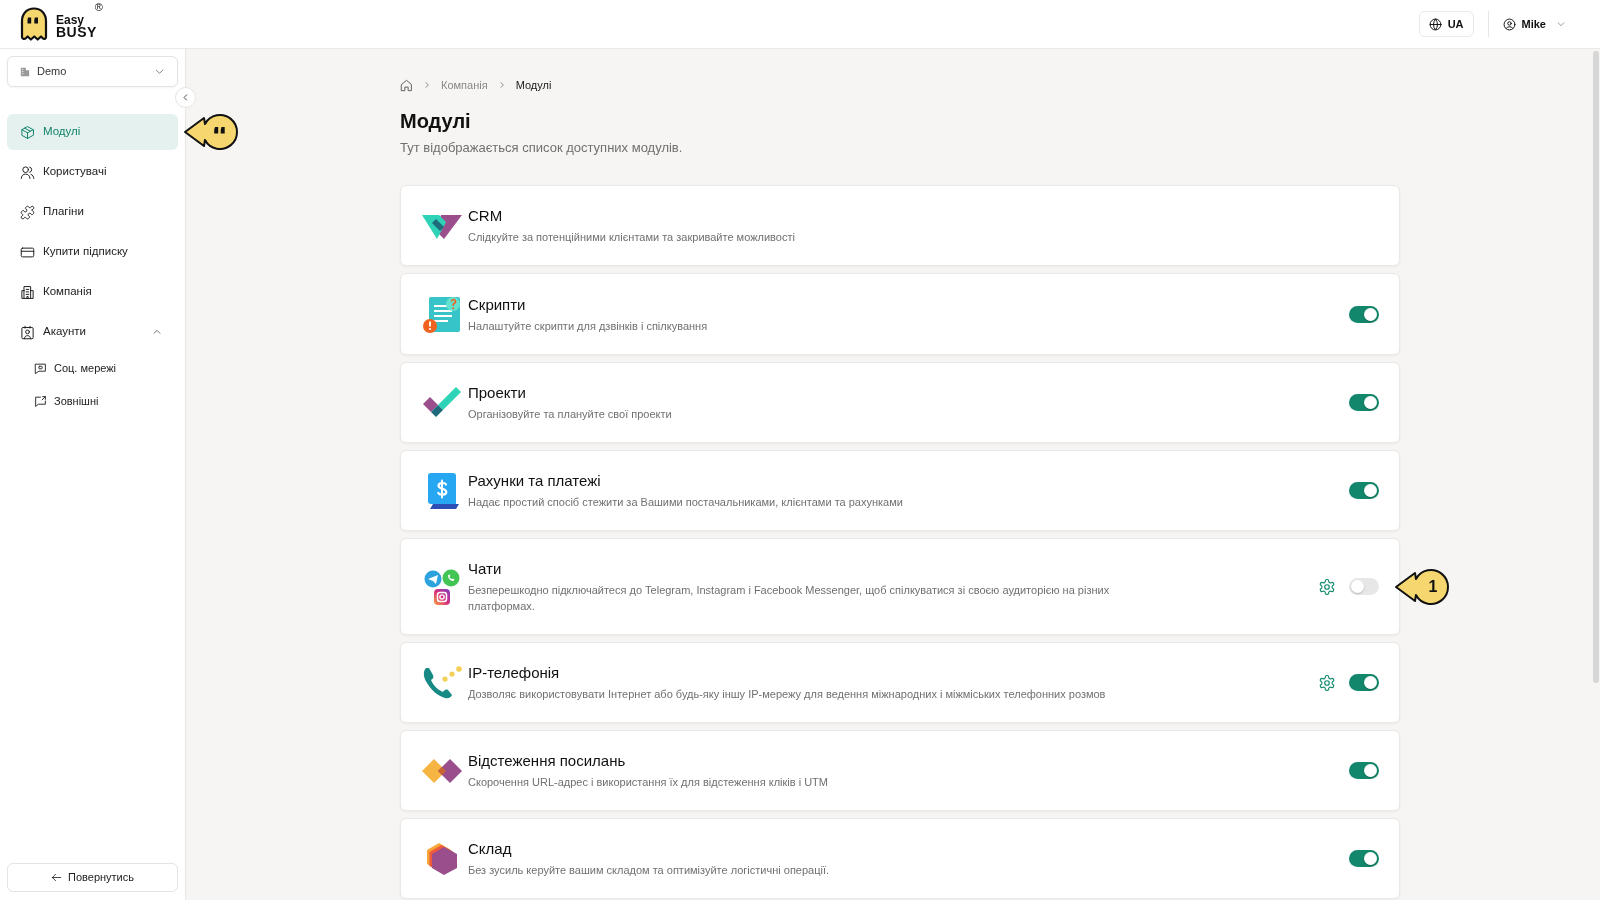 This screenshot has width=1600, height=900. What do you see at coordinates (98, 7) in the screenshot?
I see `registered-mark: ®` at bounding box center [98, 7].